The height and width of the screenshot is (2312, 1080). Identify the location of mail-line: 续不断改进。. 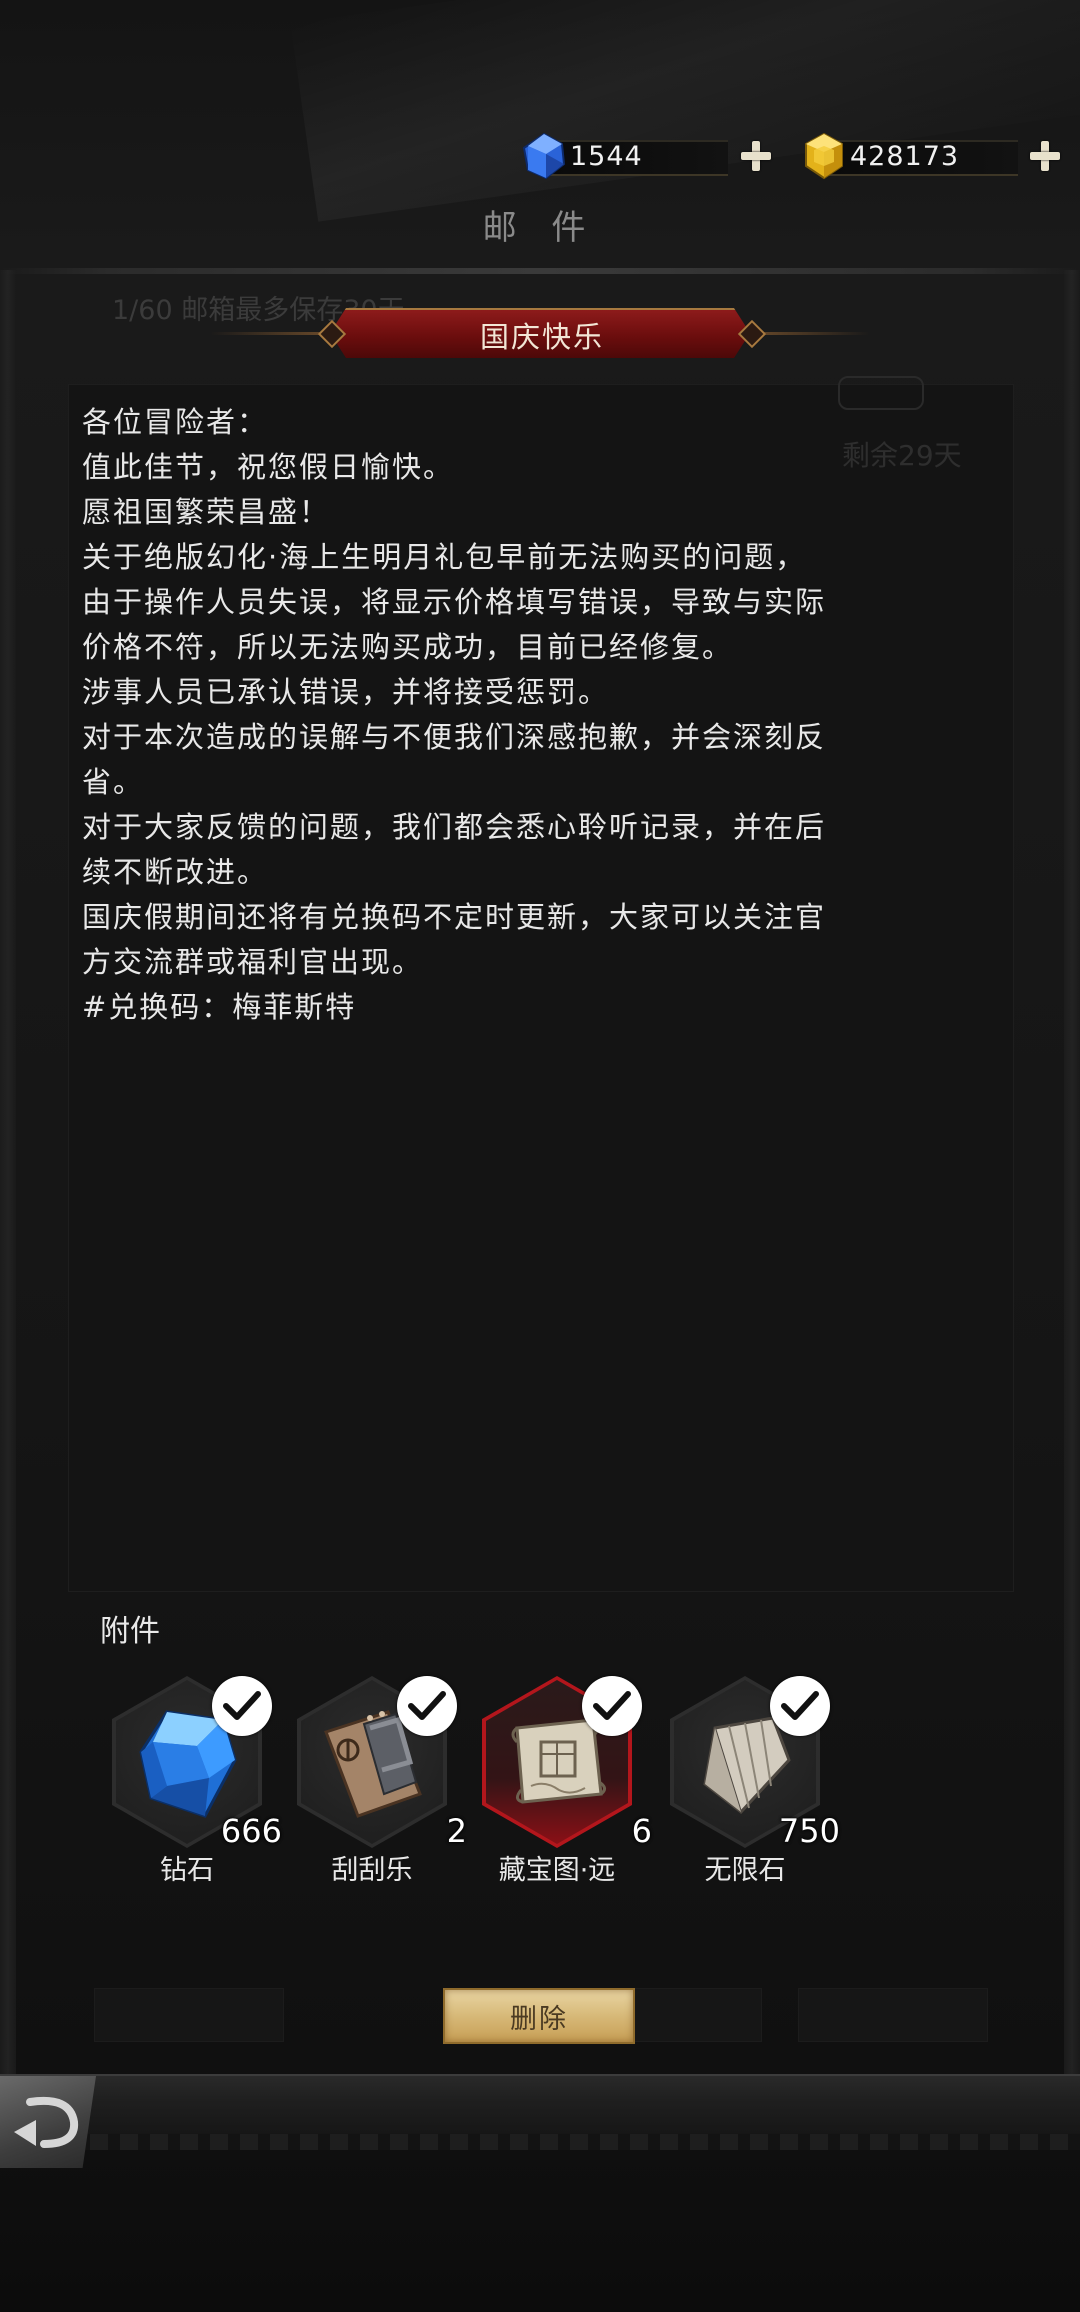
(175, 872).